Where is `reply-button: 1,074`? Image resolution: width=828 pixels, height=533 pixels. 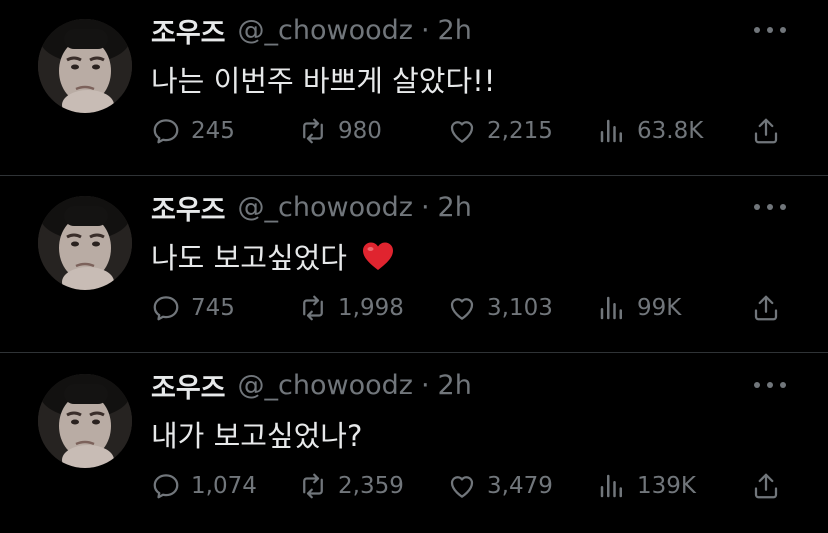
reply-button: 1,074 is located at coordinates (204, 486).